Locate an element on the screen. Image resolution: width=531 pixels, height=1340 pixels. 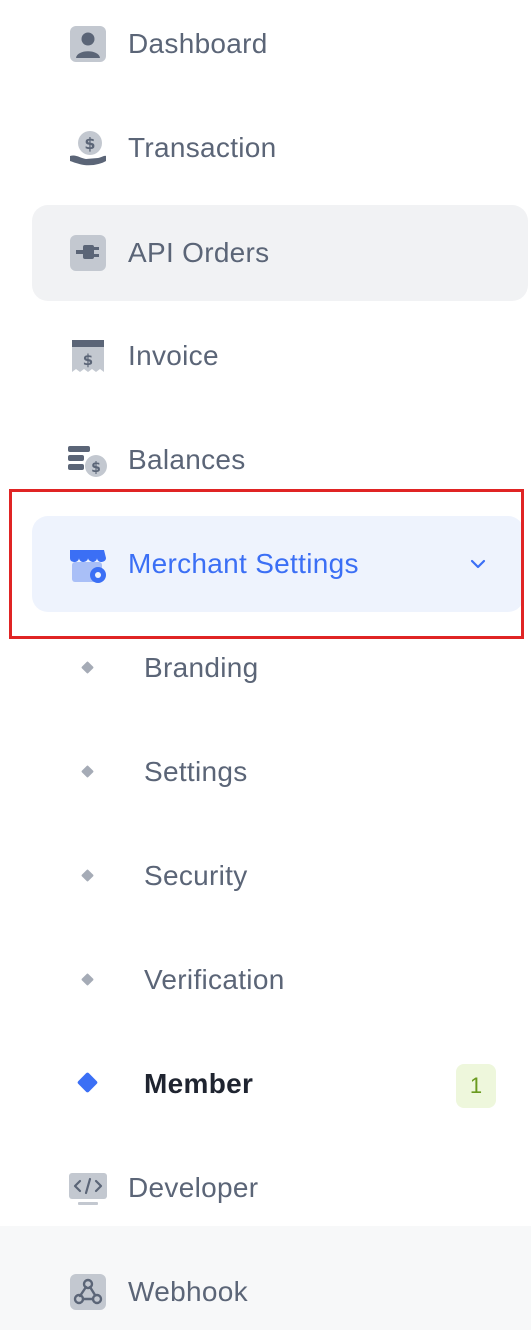
sidebar-item-merchant-settings: Merchant Settings is located at coordinates (278, 564).